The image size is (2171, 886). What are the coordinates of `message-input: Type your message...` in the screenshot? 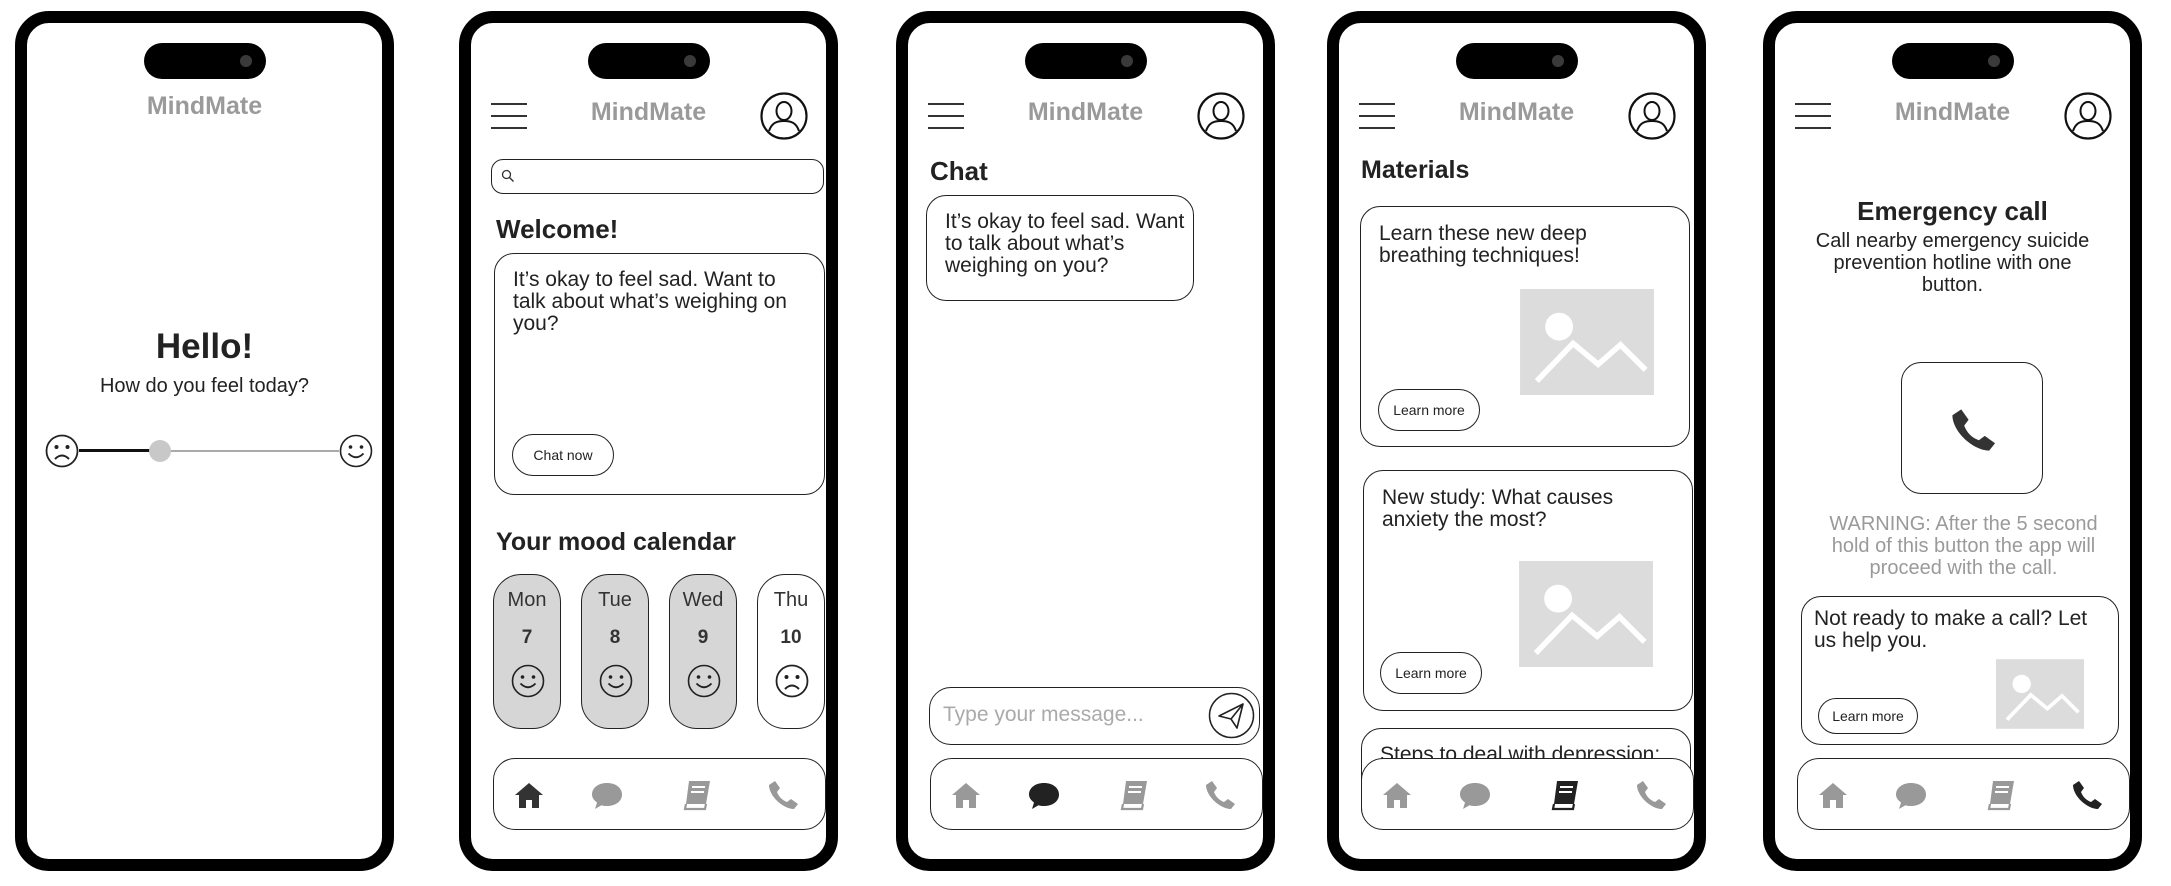 It's located at (1094, 716).